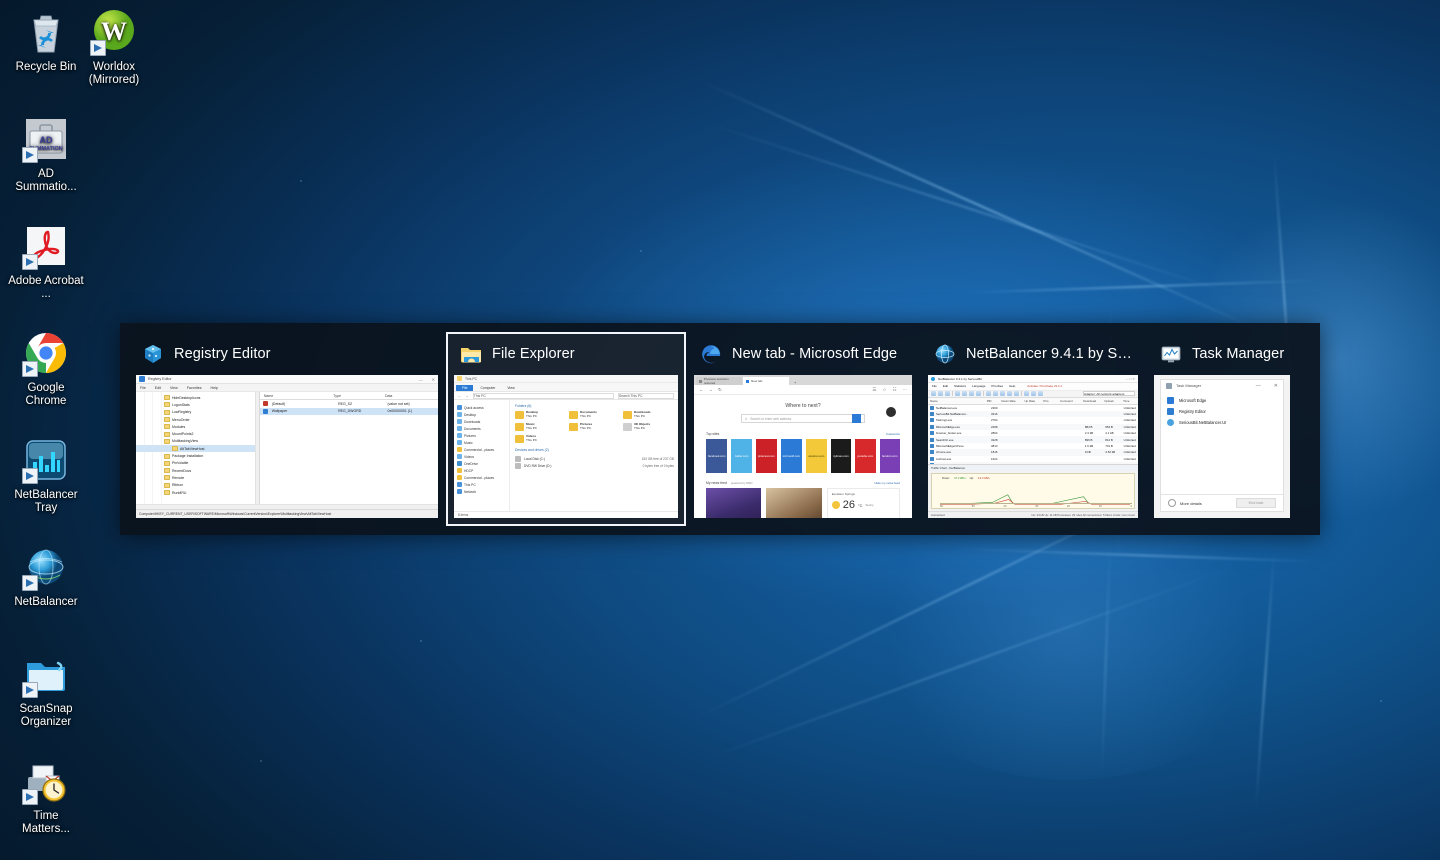 This screenshot has height=860, width=1440. Describe the element at coordinates (1256, 503) in the screenshot. I see `end-task-button: End task` at that location.